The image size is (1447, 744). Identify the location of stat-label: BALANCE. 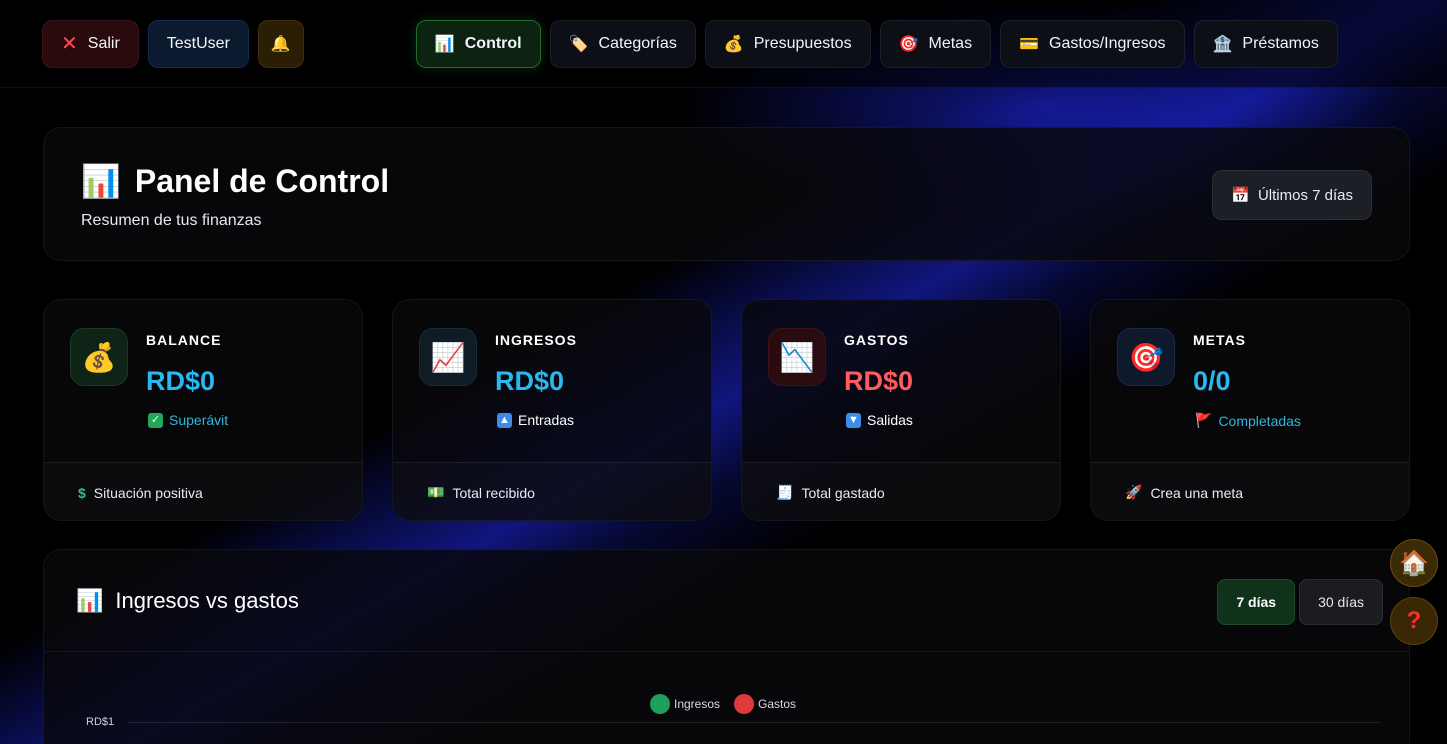
(184, 340).